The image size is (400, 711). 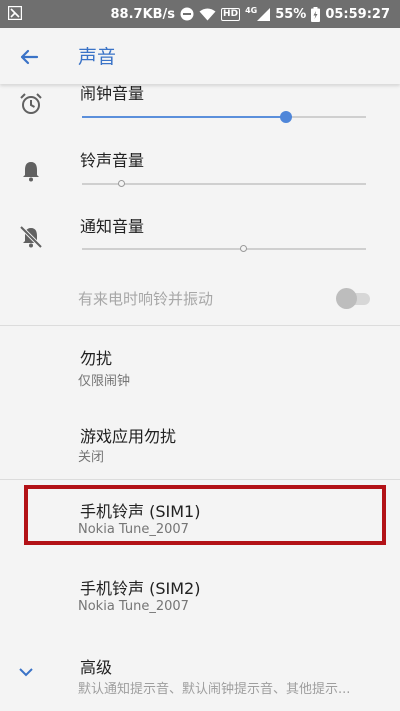 I want to click on wifi-icon, so click(x=207, y=14).